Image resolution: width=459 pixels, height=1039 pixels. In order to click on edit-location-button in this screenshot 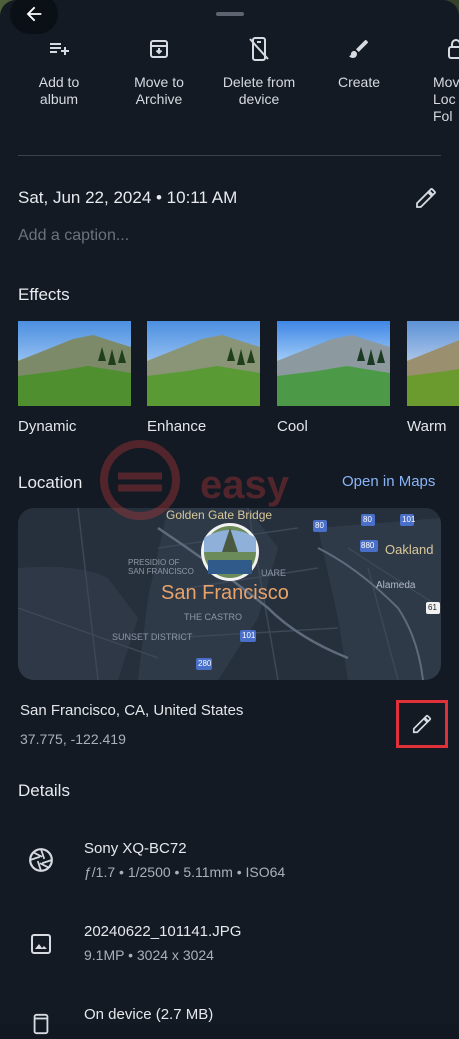, I will do `click(422, 724)`.